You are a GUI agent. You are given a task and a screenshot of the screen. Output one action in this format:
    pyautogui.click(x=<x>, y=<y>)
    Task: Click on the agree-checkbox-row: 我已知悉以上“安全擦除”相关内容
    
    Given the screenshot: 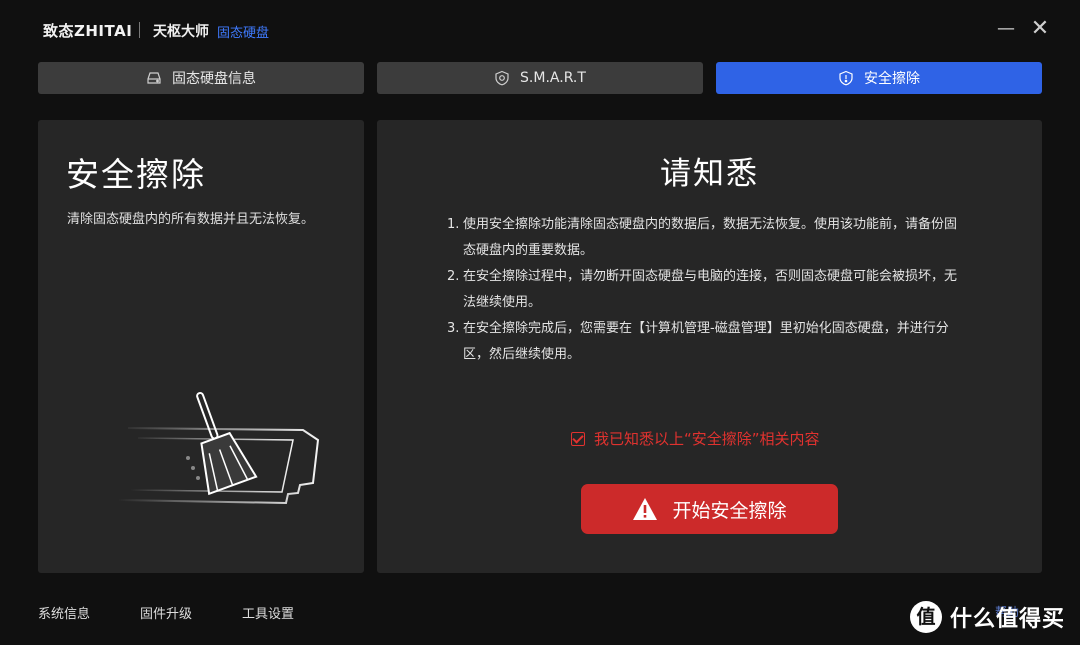 What is the action you would take?
    pyautogui.click(x=695, y=438)
    